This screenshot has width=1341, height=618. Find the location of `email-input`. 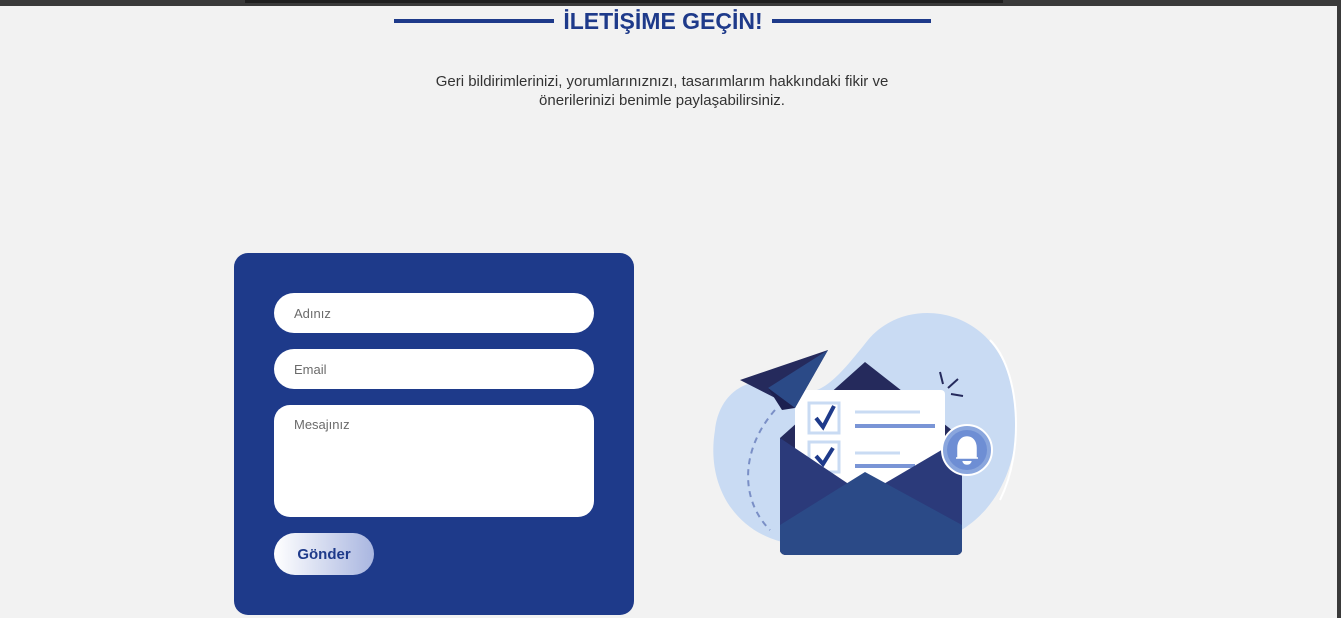

email-input is located at coordinates (434, 369).